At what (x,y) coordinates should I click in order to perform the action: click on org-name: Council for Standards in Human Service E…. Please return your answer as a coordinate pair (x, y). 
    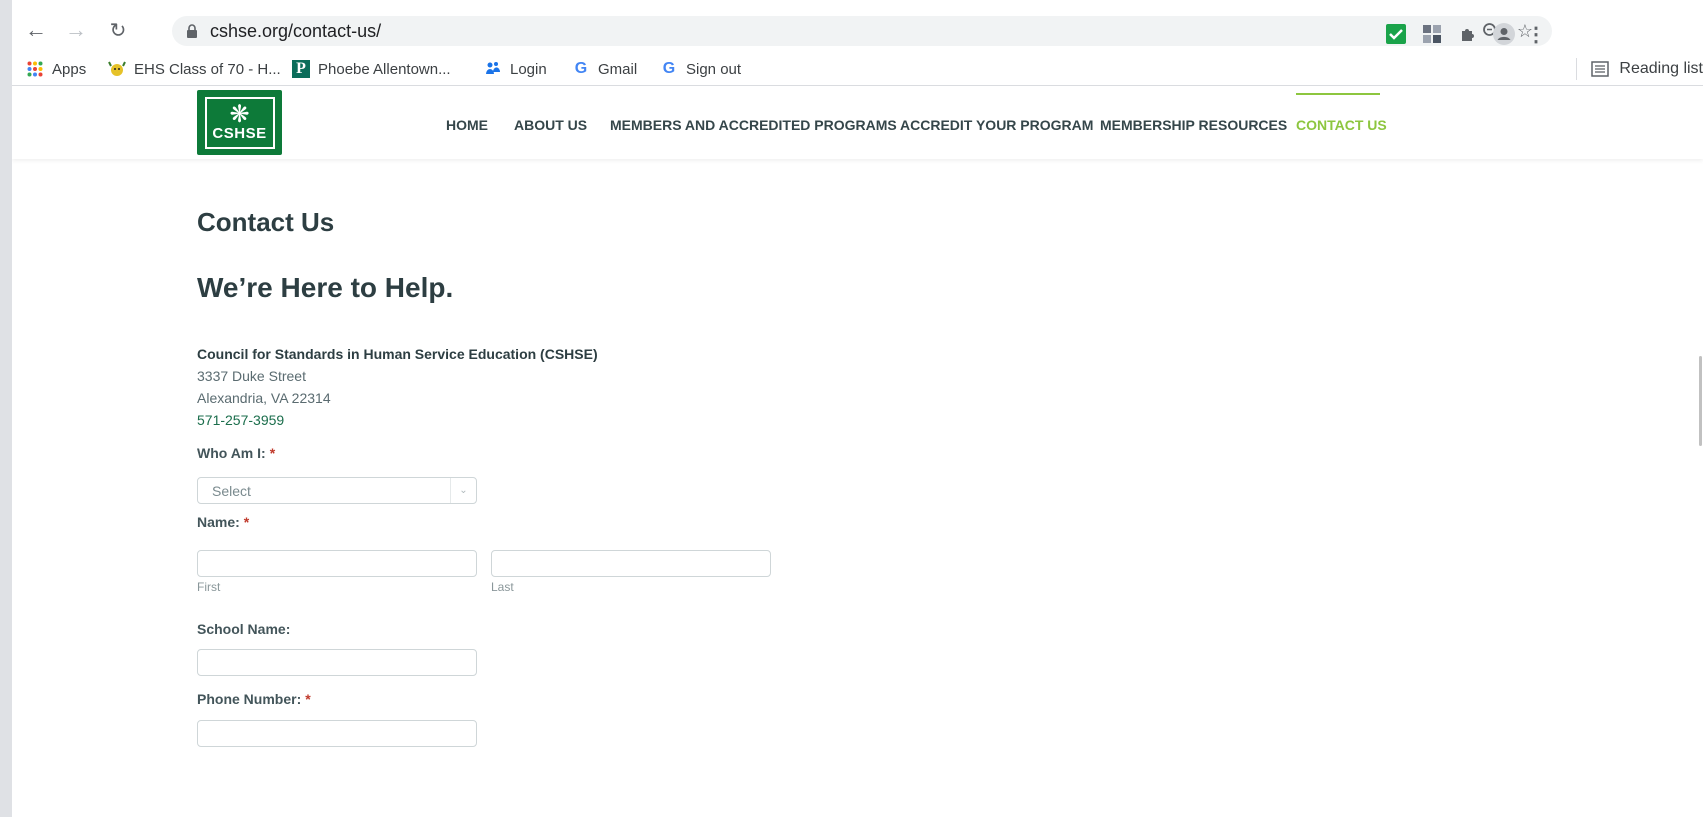
    Looking at the image, I should click on (397, 354).